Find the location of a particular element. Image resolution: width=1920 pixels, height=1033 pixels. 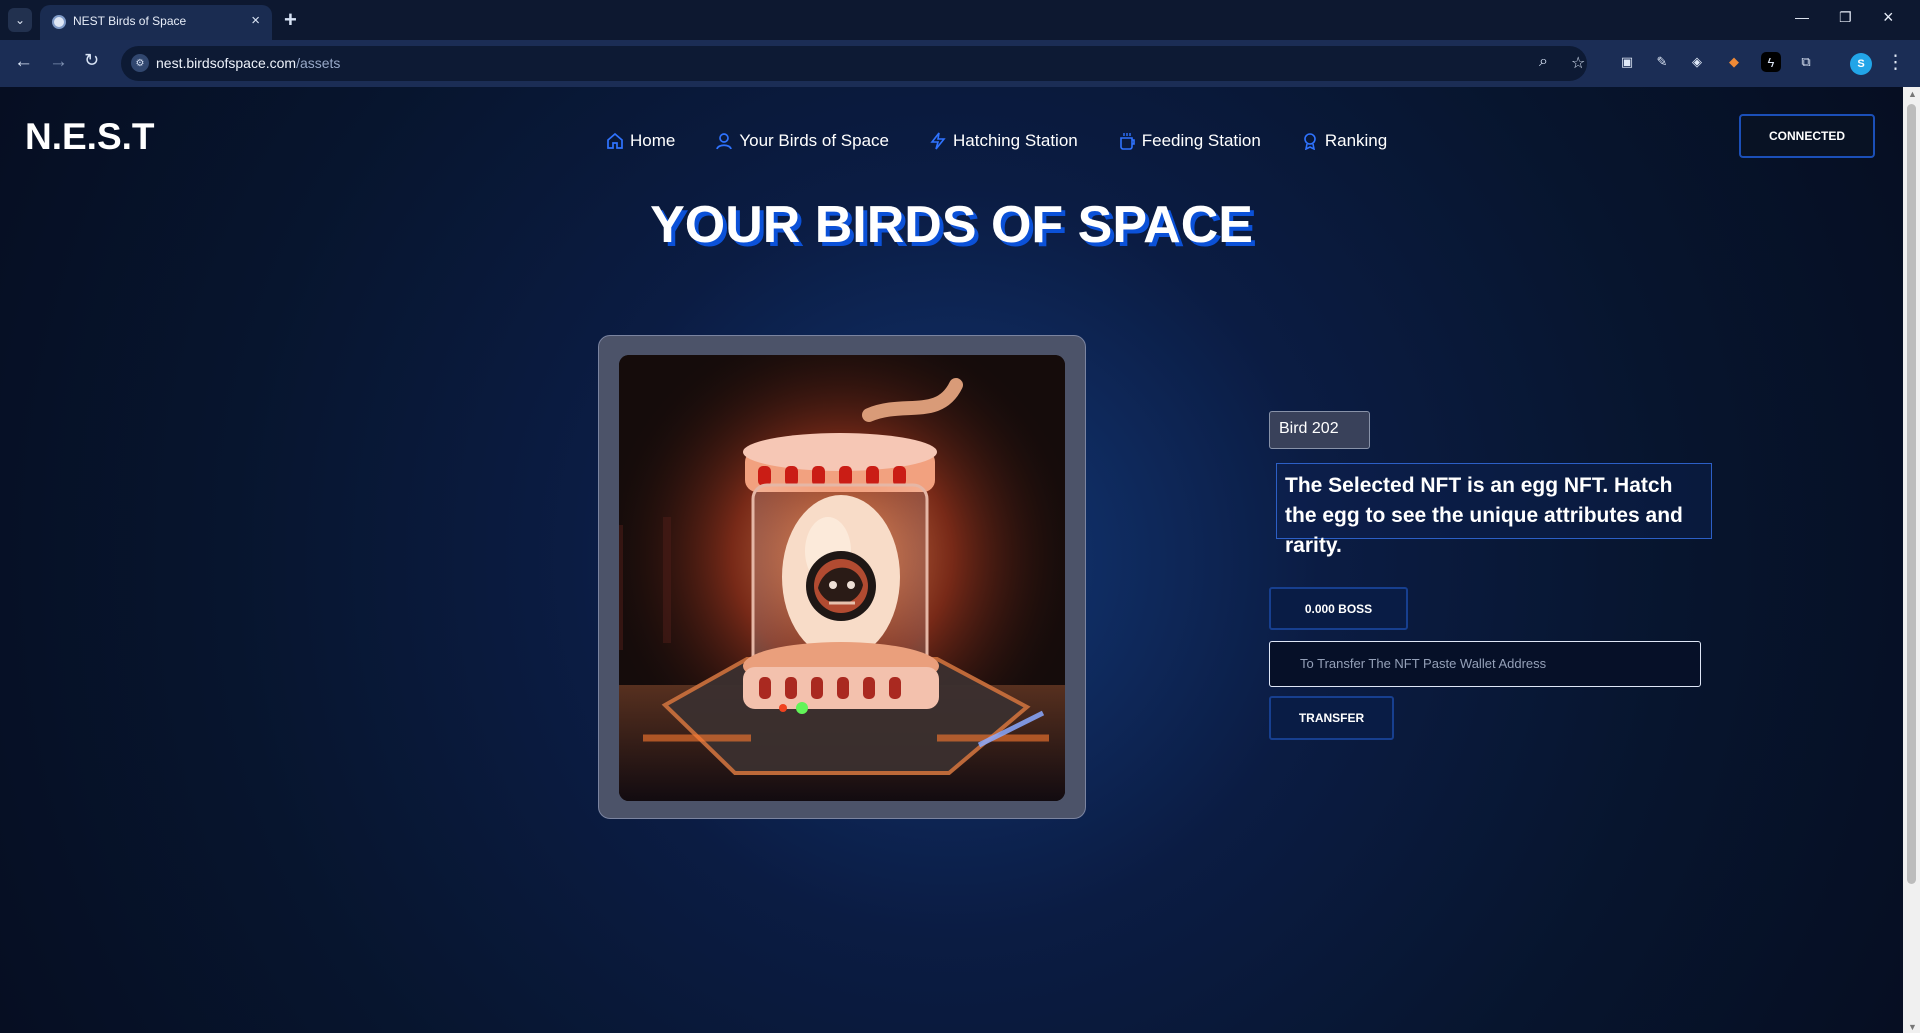

url-text: nest.birdsofspace.com/assets is located at coordinates (248, 63).